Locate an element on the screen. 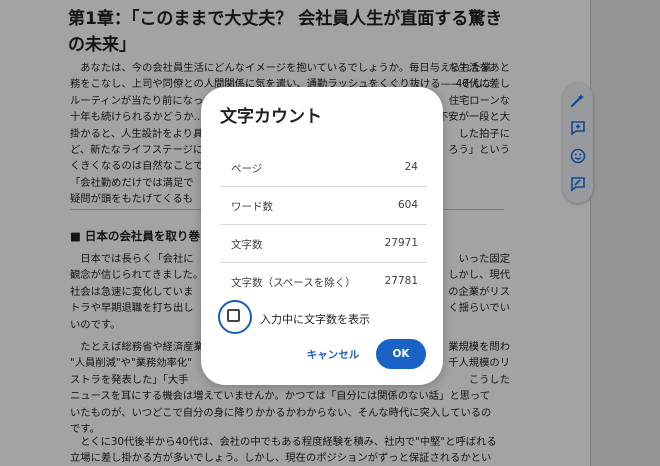 The width and height of the screenshot is (660, 466). stat-value: 27781 is located at coordinates (401, 281).